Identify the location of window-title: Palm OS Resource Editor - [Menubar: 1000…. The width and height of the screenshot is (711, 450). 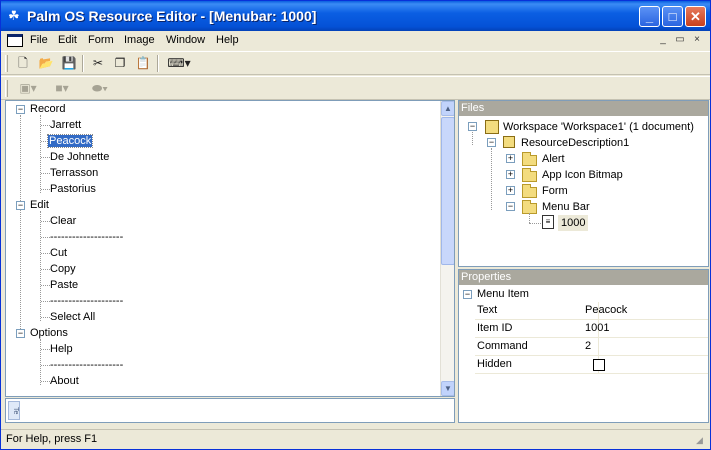
(172, 16).